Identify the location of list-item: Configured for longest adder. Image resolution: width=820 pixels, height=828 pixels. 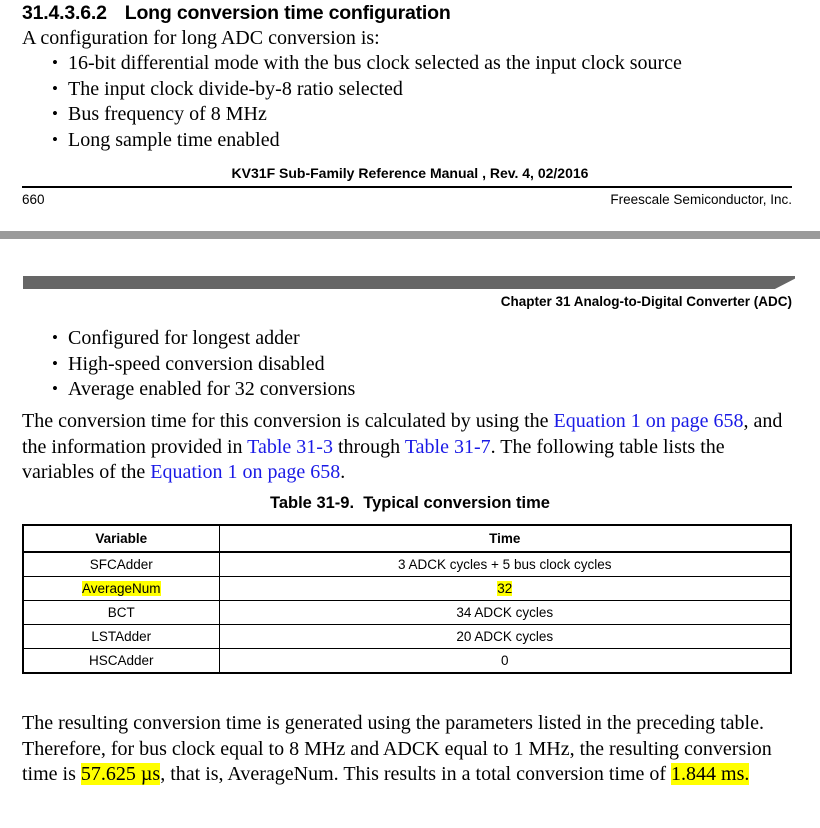
(201, 338).